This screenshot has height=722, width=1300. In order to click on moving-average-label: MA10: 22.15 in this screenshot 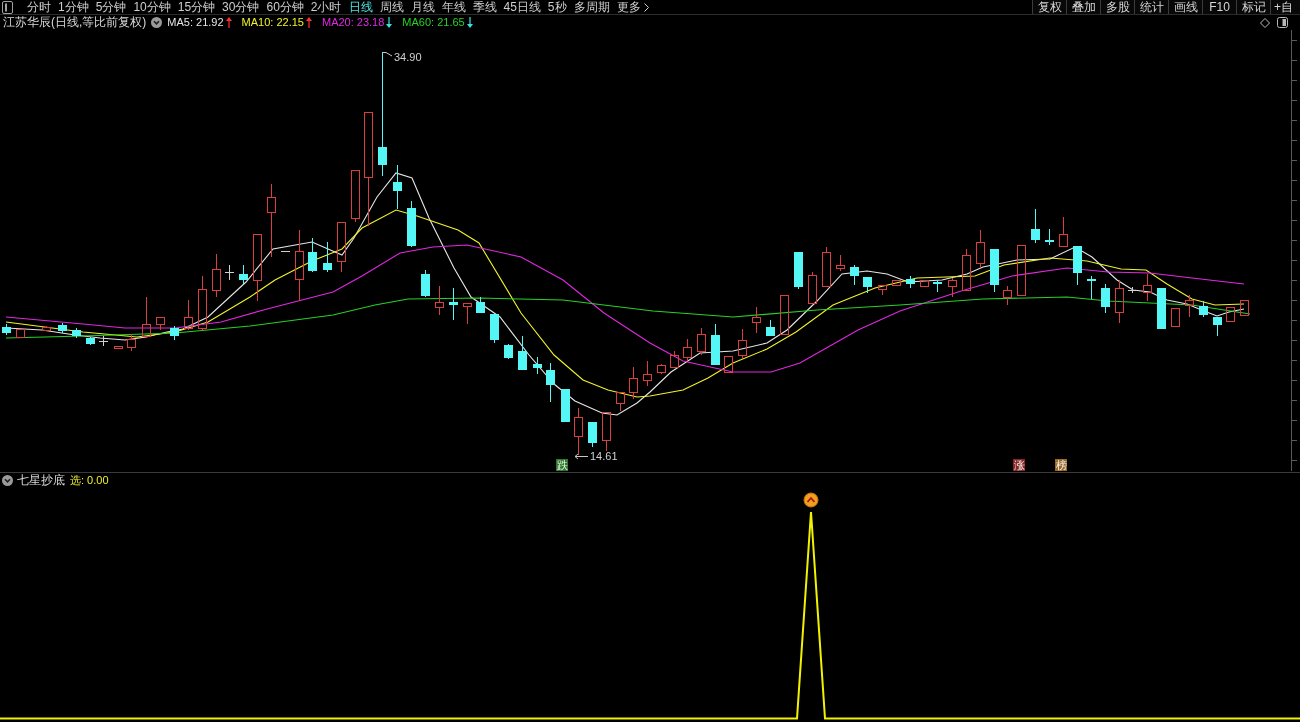, I will do `click(272, 22)`.